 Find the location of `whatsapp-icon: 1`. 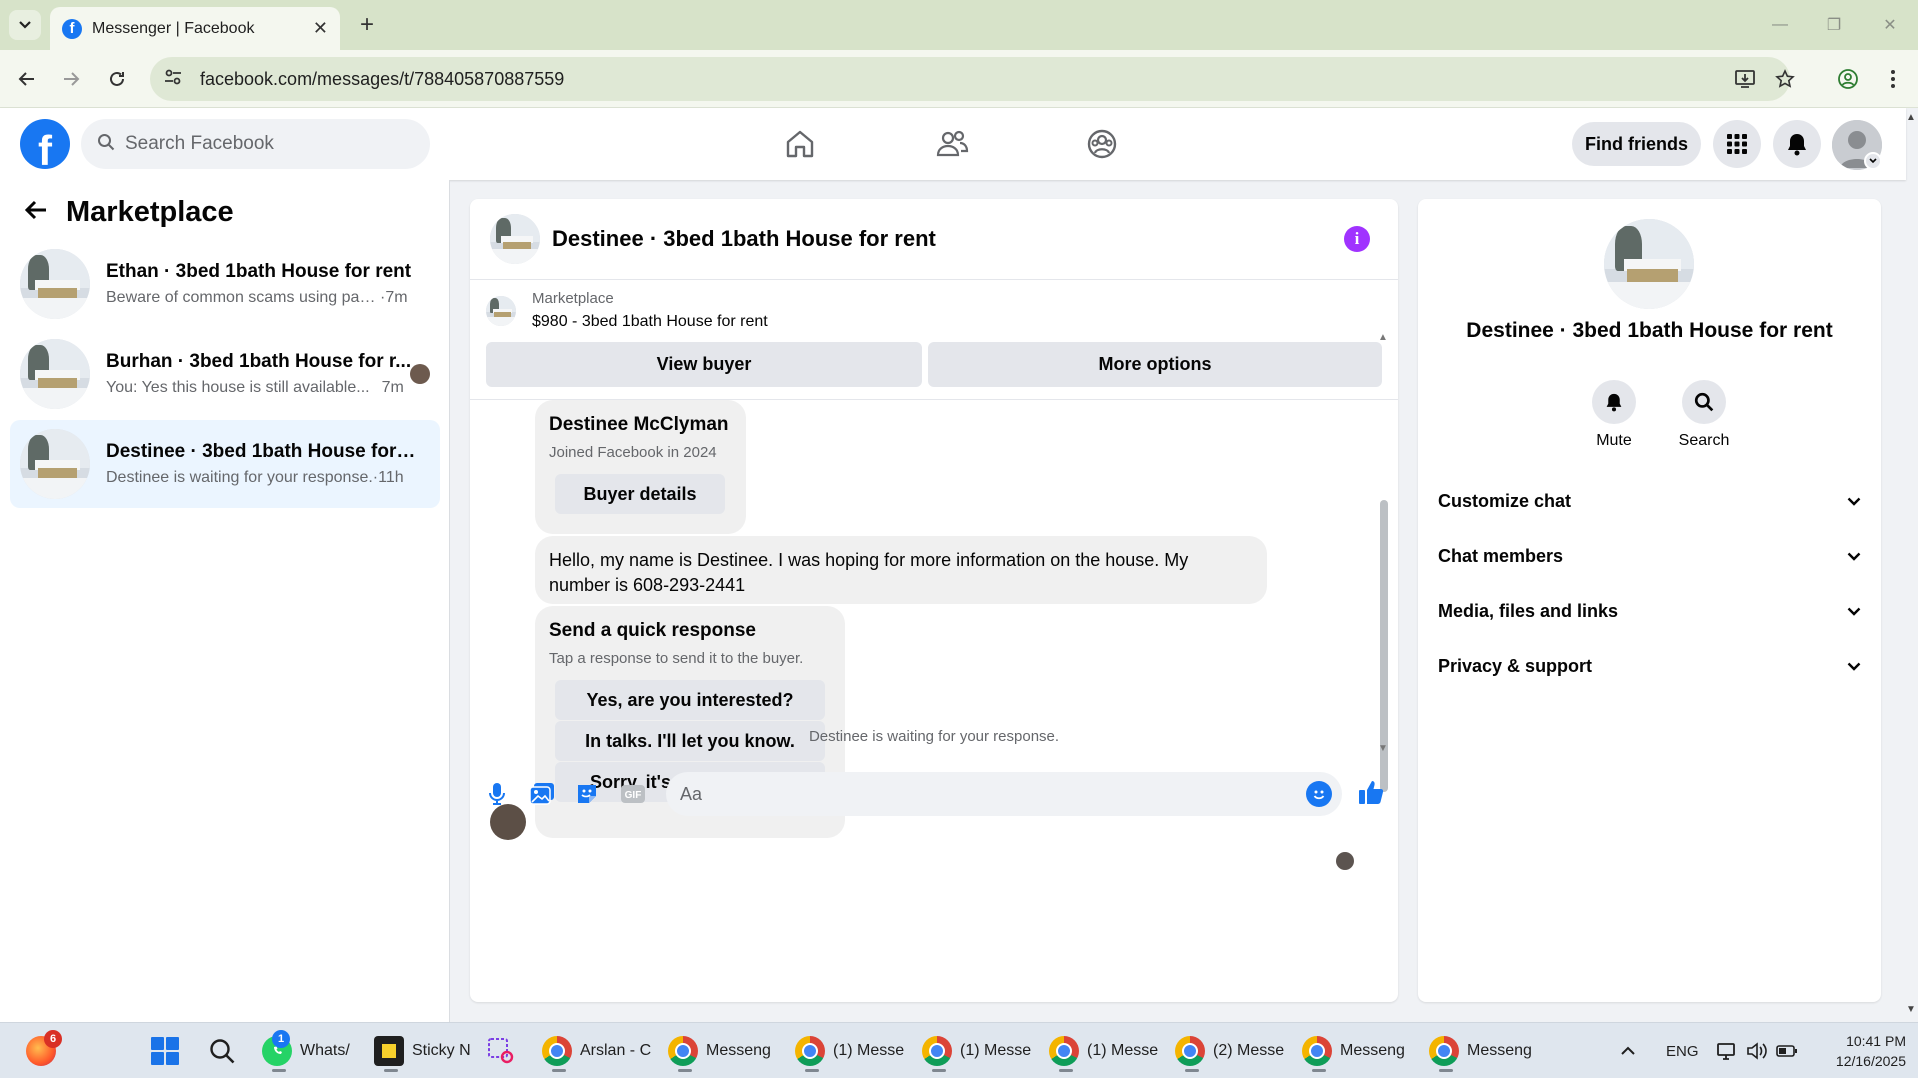

whatsapp-icon: 1 is located at coordinates (277, 1051).